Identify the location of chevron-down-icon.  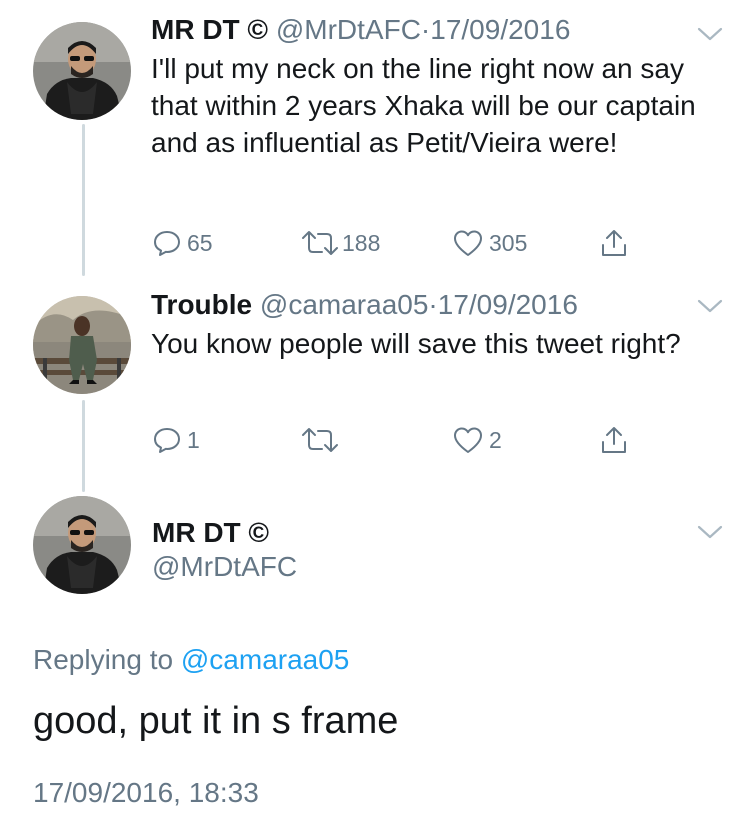
(710, 532).